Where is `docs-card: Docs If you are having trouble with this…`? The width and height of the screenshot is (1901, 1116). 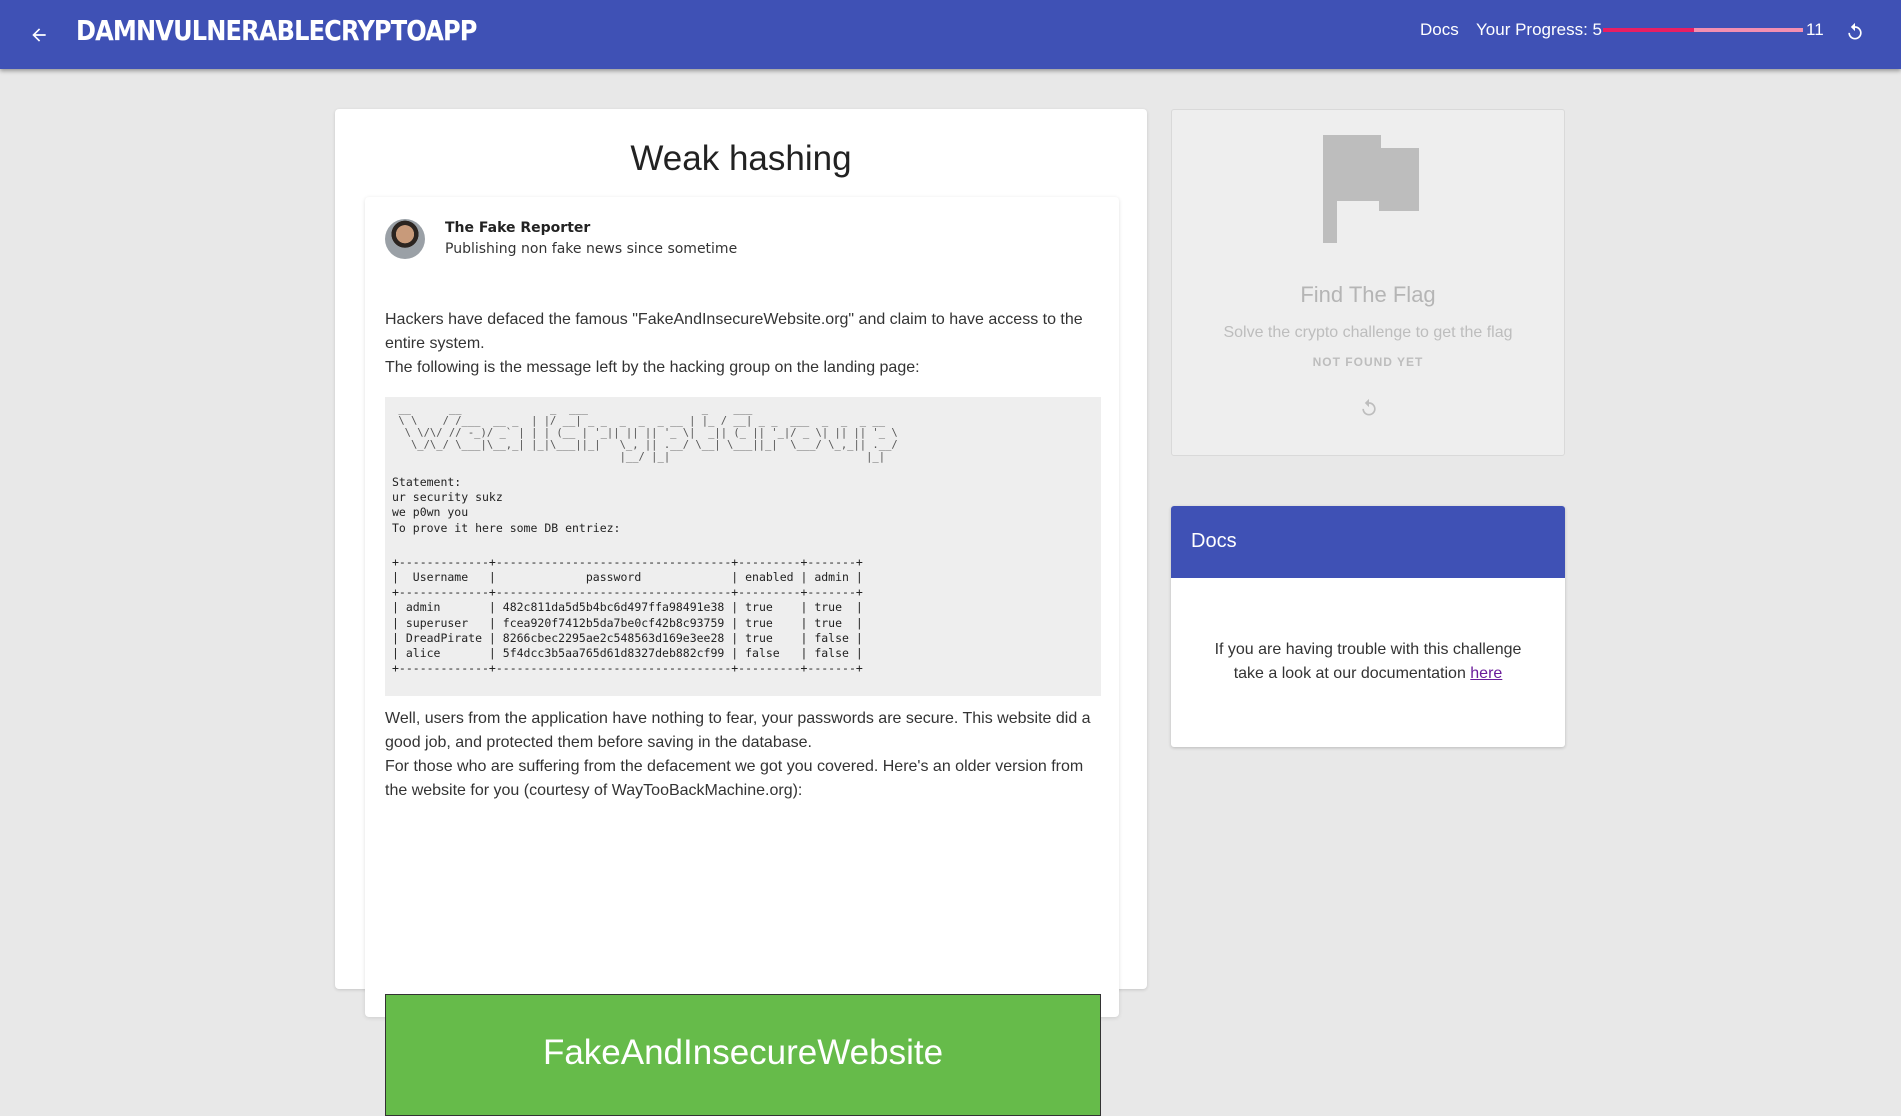 docs-card: Docs If you are having trouble with this… is located at coordinates (1368, 626).